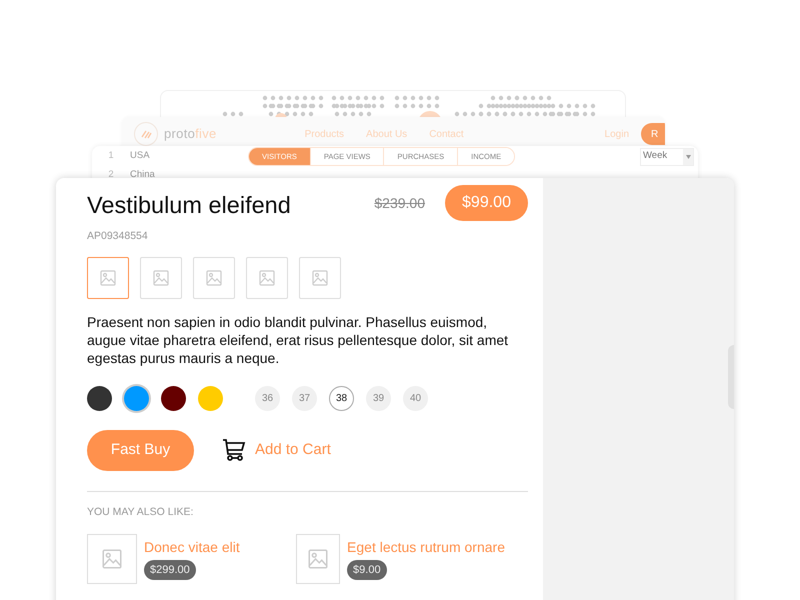 The image size is (800, 600). What do you see at coordinates (142, 175) in the screenshot?
I see `country-name: China` at bounding box center [142, 175].